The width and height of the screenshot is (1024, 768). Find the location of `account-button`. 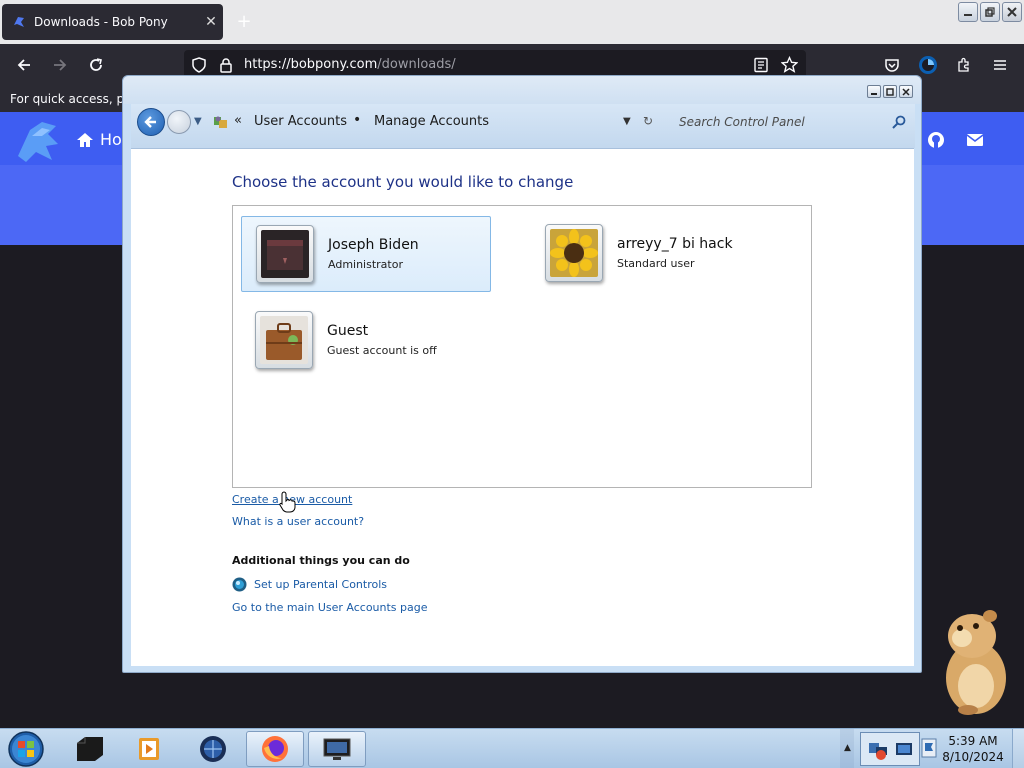

account-button is located at coordinates (928, 65).